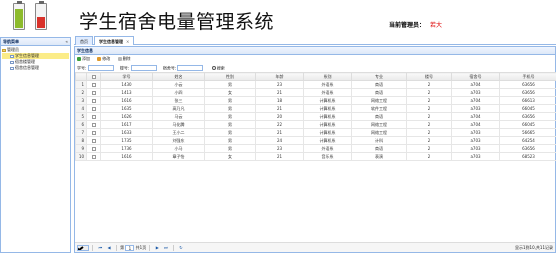 This screenshot has width=556, height=253. I want to click on nav-header: 导航菜单 «, so click(35, 42).